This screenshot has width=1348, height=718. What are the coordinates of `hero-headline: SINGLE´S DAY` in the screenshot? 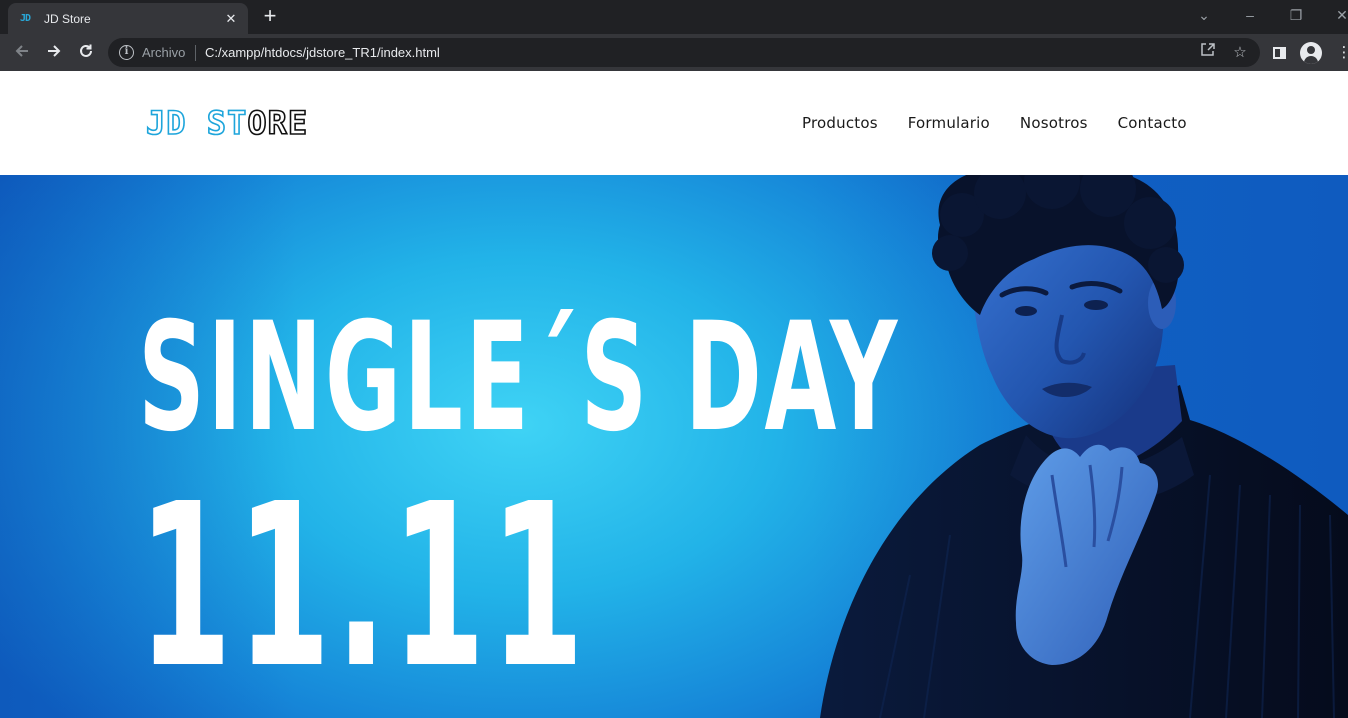 It's located at (519, 378).